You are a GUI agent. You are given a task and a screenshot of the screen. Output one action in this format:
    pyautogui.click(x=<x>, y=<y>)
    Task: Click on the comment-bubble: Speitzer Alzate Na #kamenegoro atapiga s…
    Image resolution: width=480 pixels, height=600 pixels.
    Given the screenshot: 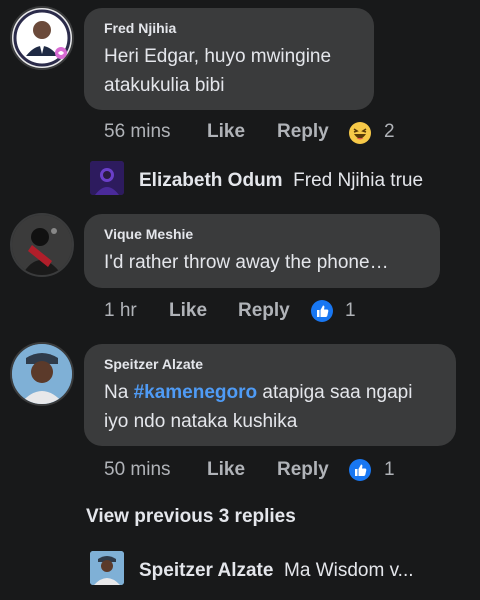 What is the action you would take?
    pyautogui.click(x=270, y=395)
    